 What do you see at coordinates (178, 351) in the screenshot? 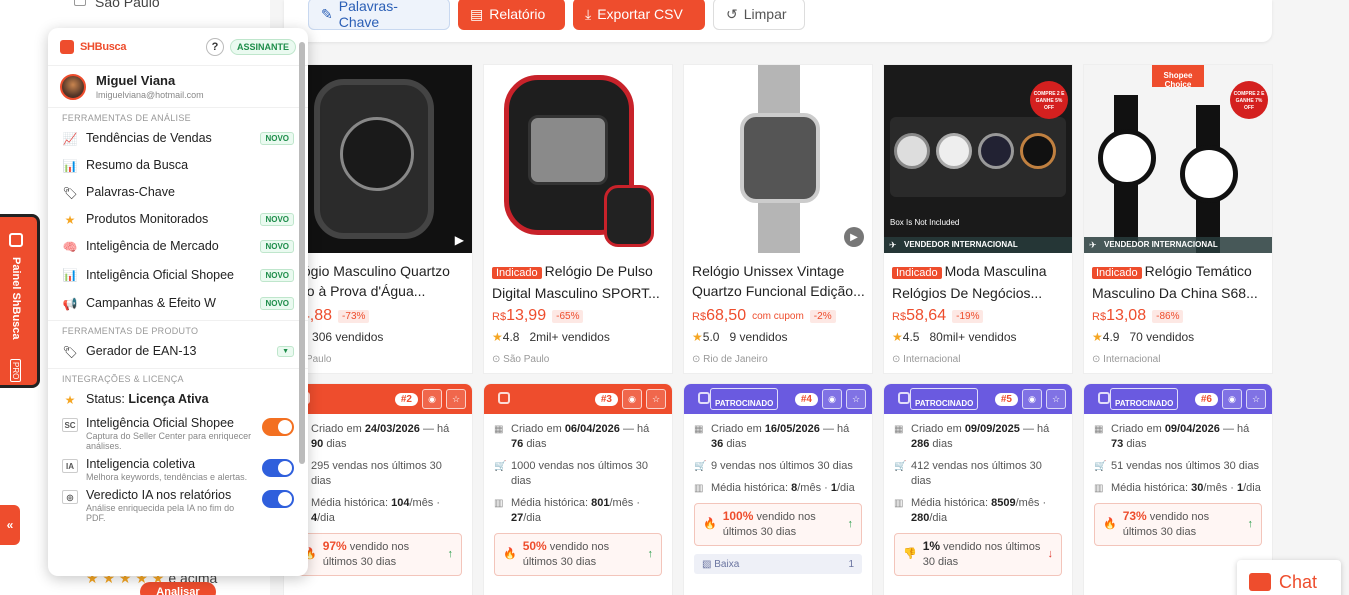
I see `panel-item-product: 🏷 Gerador de EAN-13 ▼` at bounding box center [178, 351].